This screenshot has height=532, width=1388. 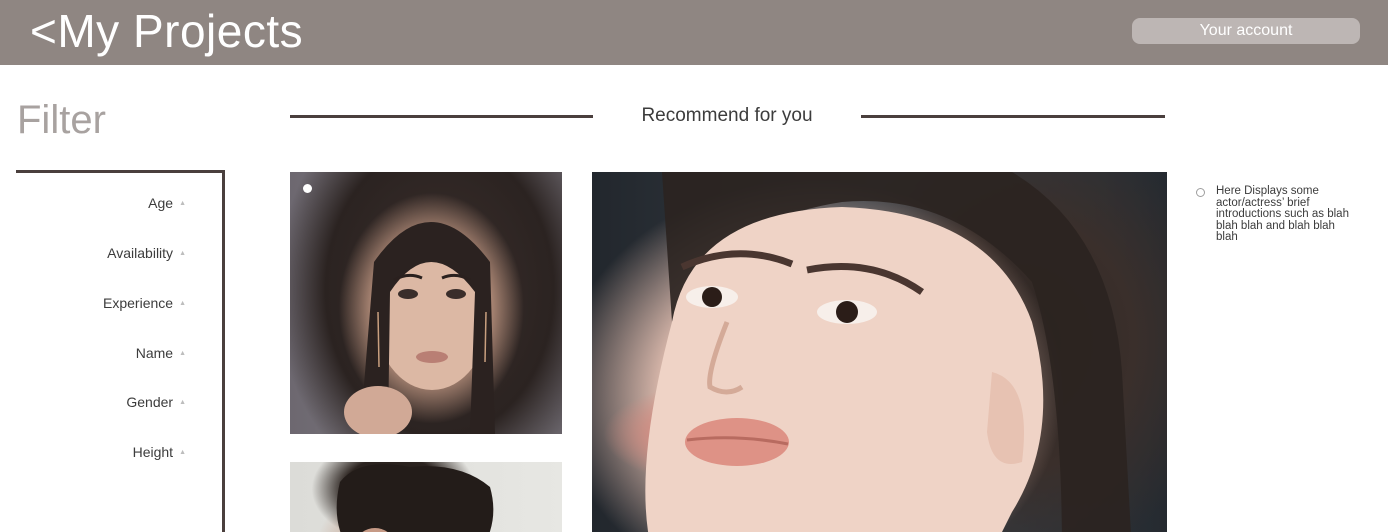 I want to click on filter-availability-label: Availability, so click(x=140, y=253).